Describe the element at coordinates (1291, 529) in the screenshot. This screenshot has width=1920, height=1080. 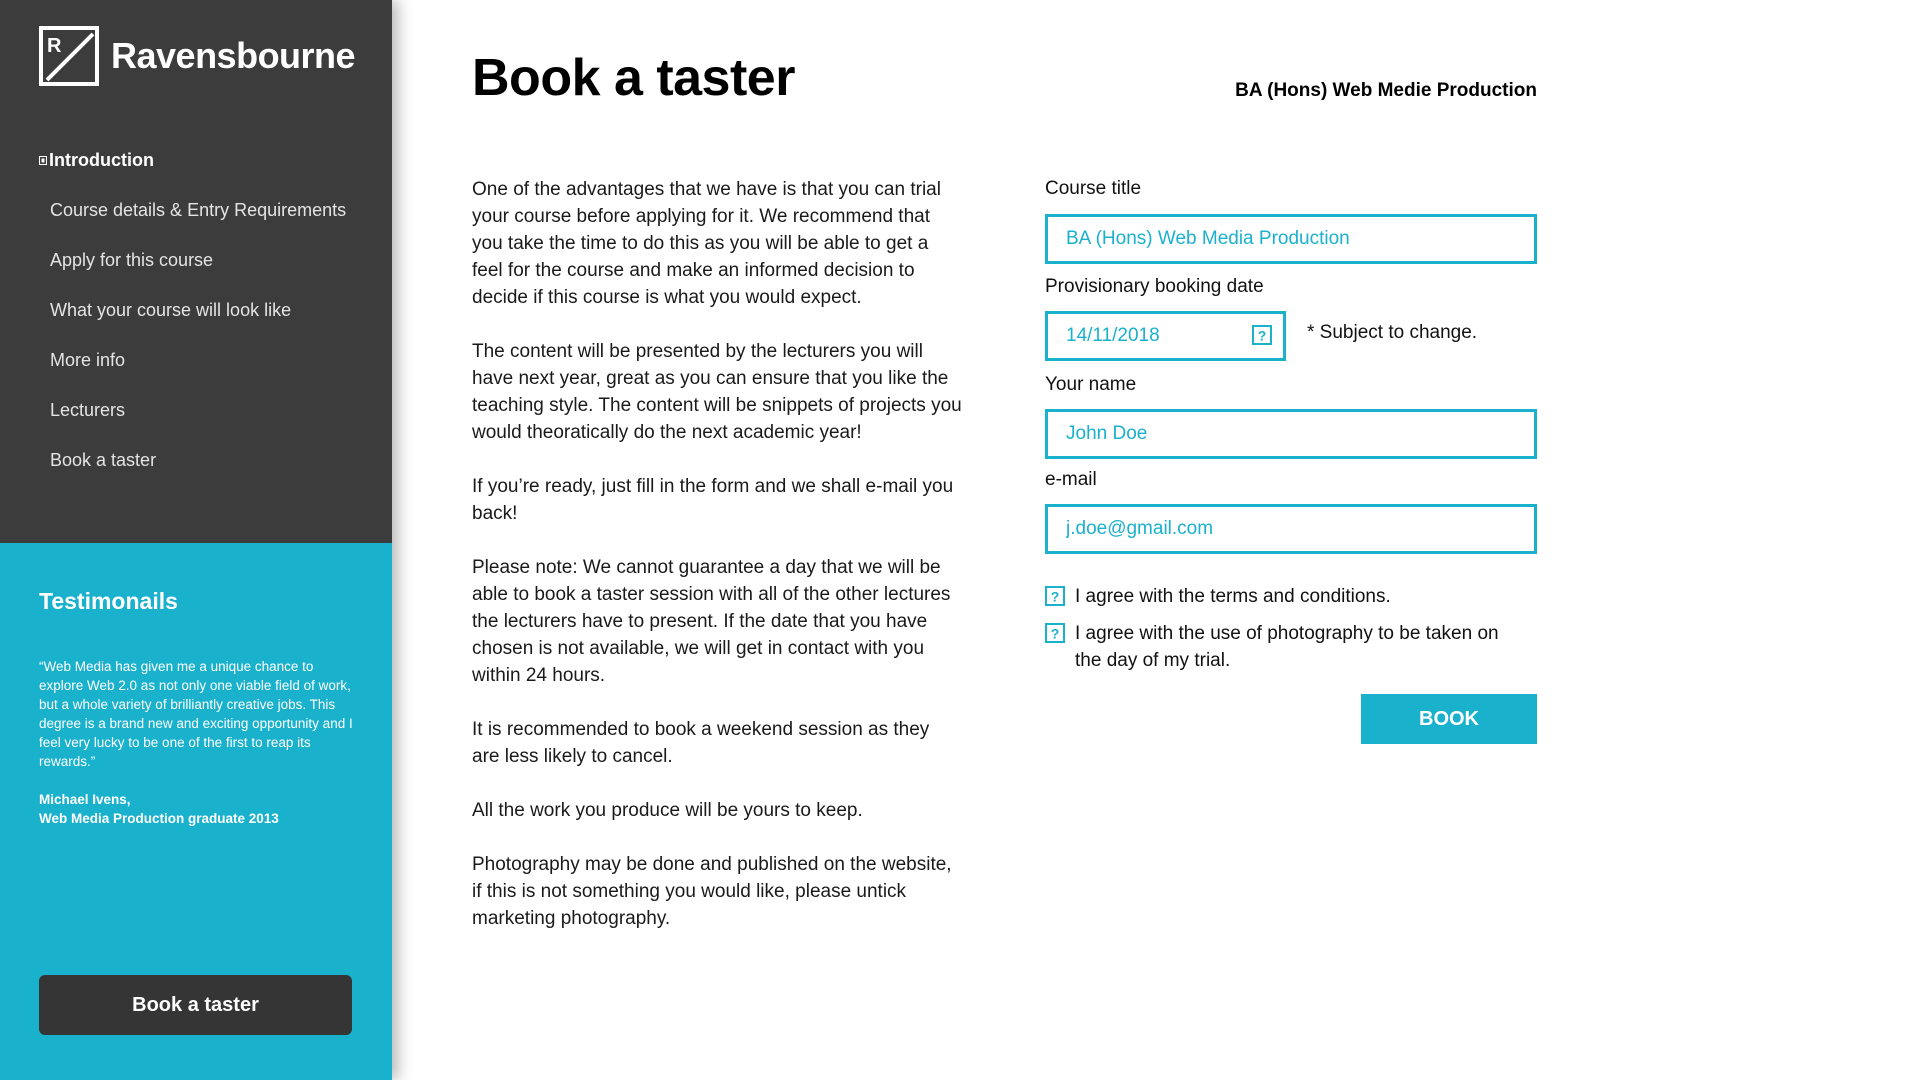
I see `email-input` at that location.